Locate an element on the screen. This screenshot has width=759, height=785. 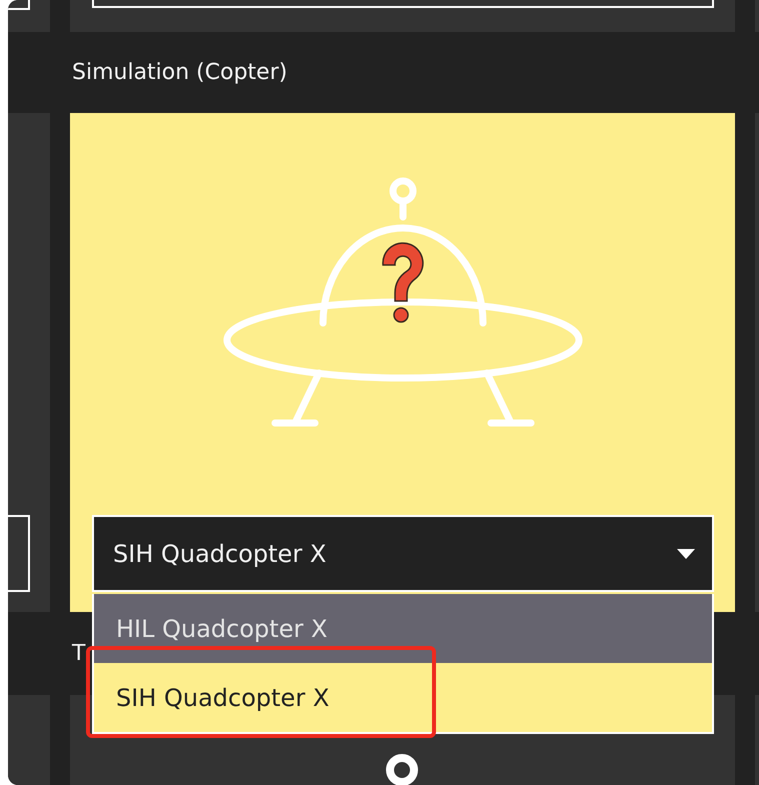
dropdown-option: SIH Quadcopter X is located at coordinates (403, 697).